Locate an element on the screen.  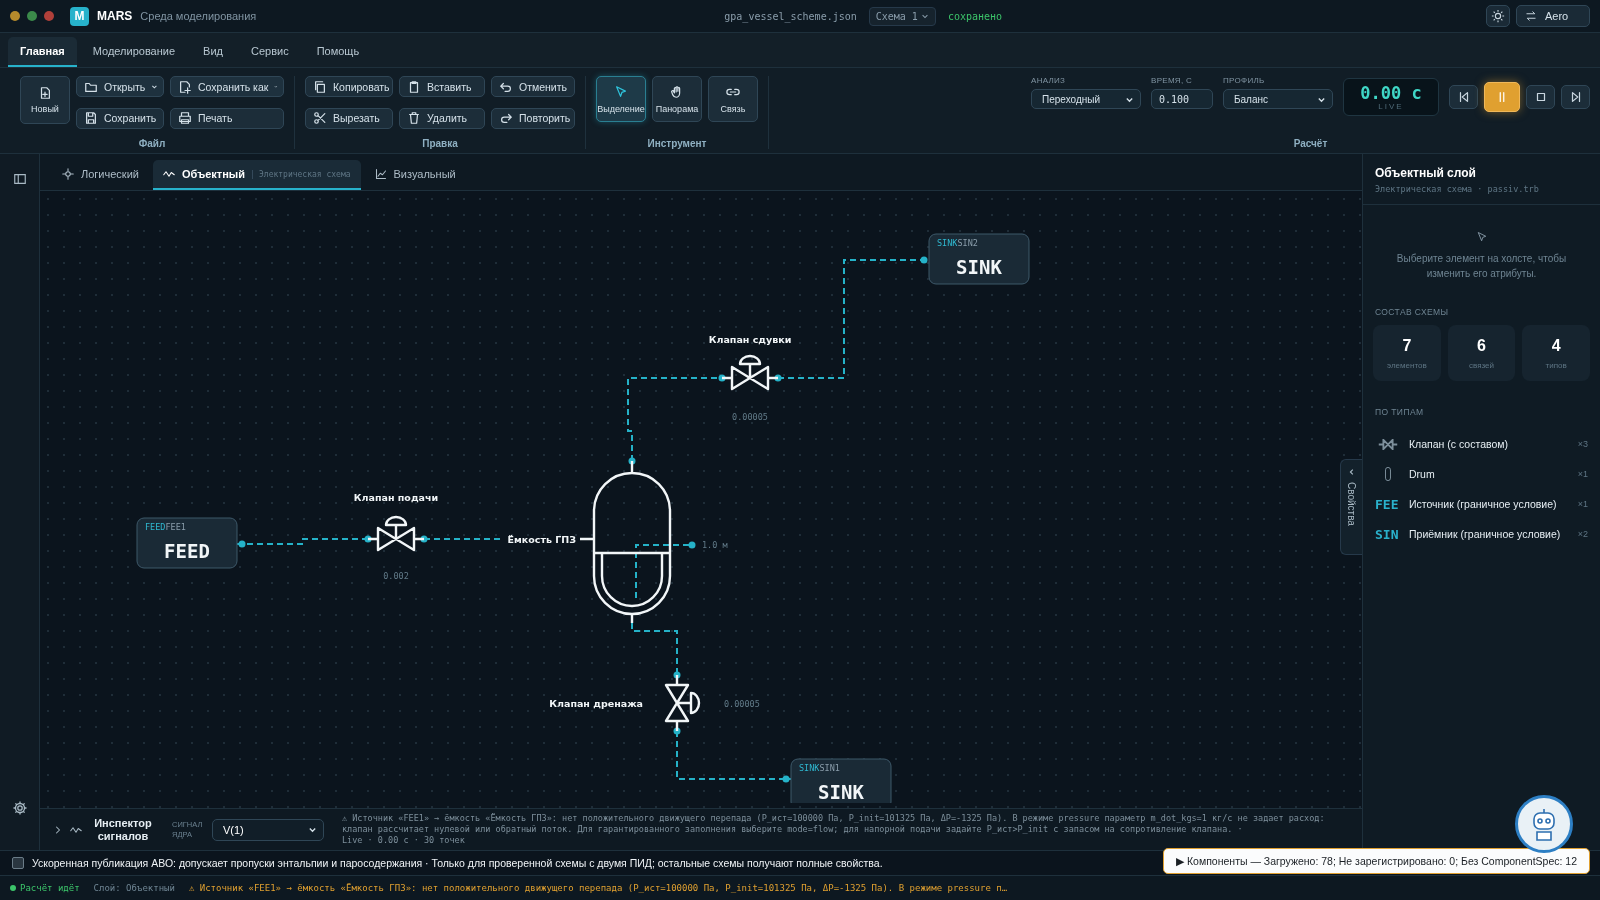
properties-side-tab: Свойства is located at coordinates (1351, 507).